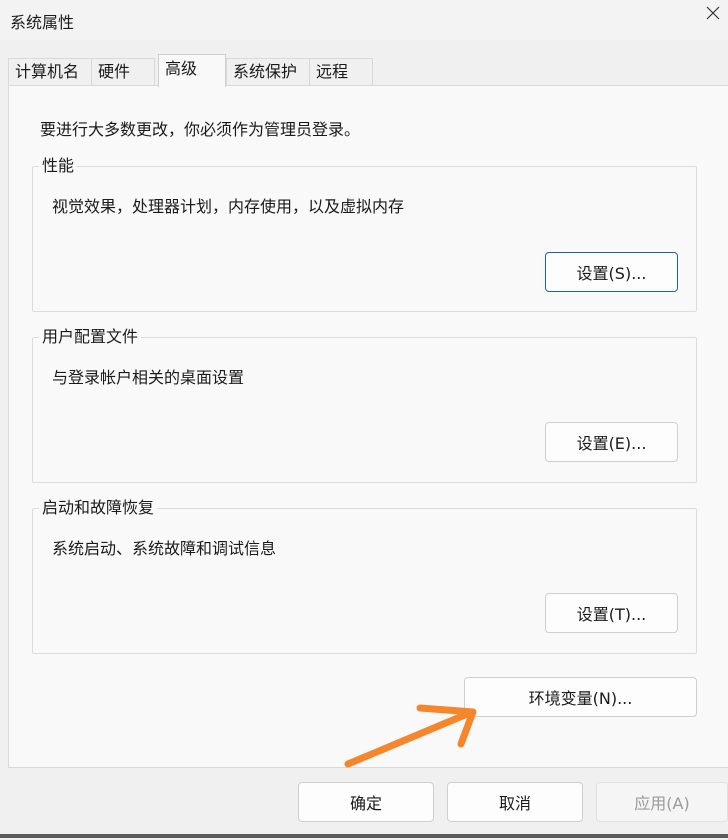 The height and width of the screenshot is (840, 728). What do you see at coordinates (50, 72) in the screenshot?
I see `tab-computer-name: 计算机名` at bounding box center [50, 72].